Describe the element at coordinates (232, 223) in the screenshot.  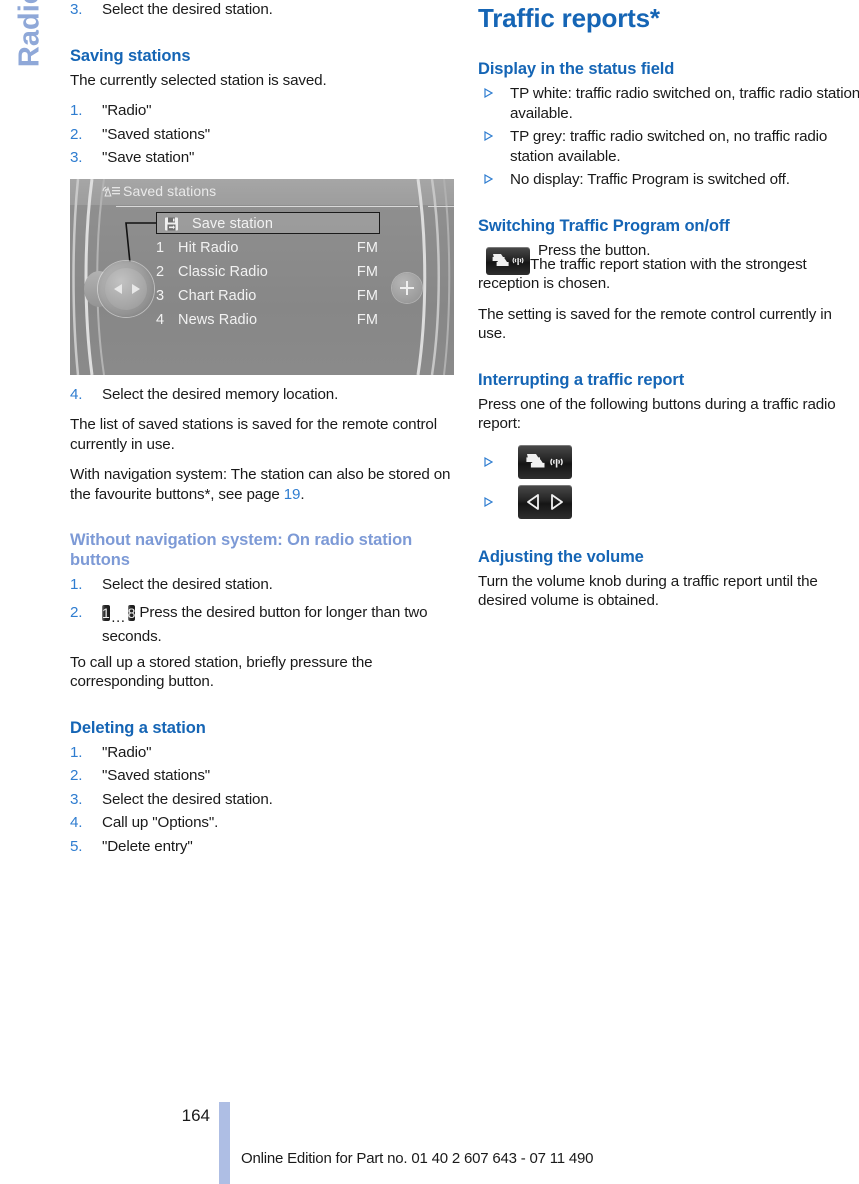
I see `idrive-save-station-label: Save station` at that location.